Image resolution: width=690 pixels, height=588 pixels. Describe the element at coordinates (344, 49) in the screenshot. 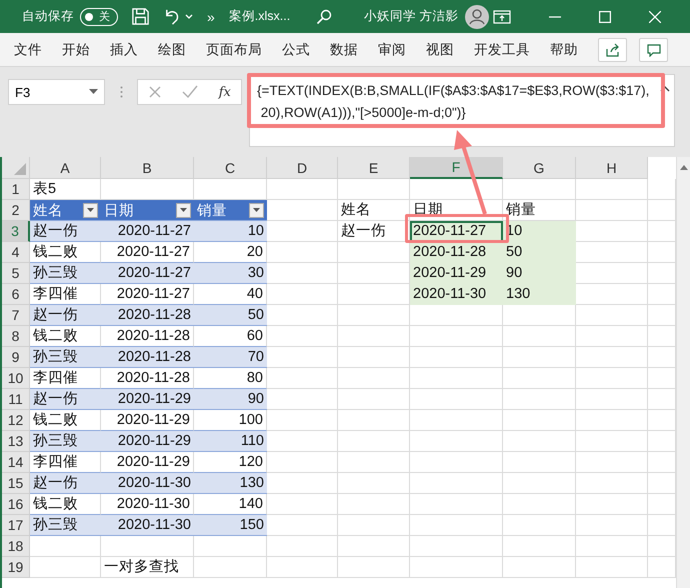

I see `ribbon-tab: 数据` at that location.